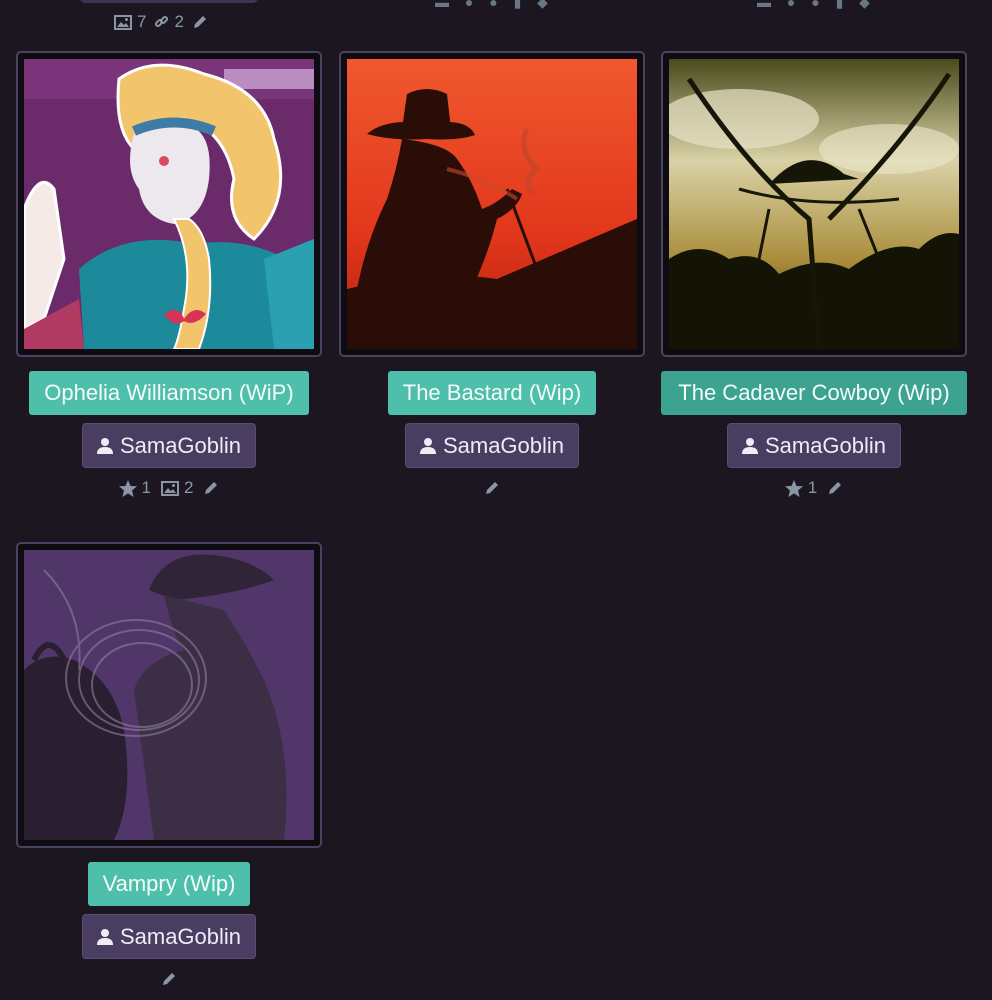  Describe the element at coordinates (169, 1) in the screenshot. I see `prev-author-button` at that location.